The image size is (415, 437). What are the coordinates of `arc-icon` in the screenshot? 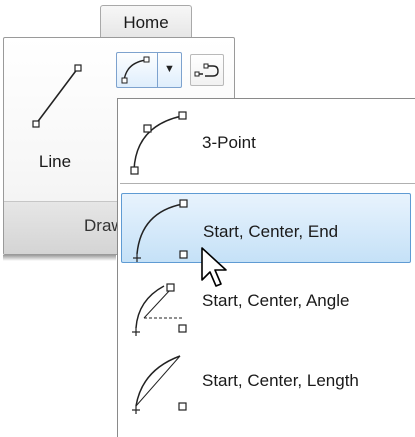 It's located at (135, 70).